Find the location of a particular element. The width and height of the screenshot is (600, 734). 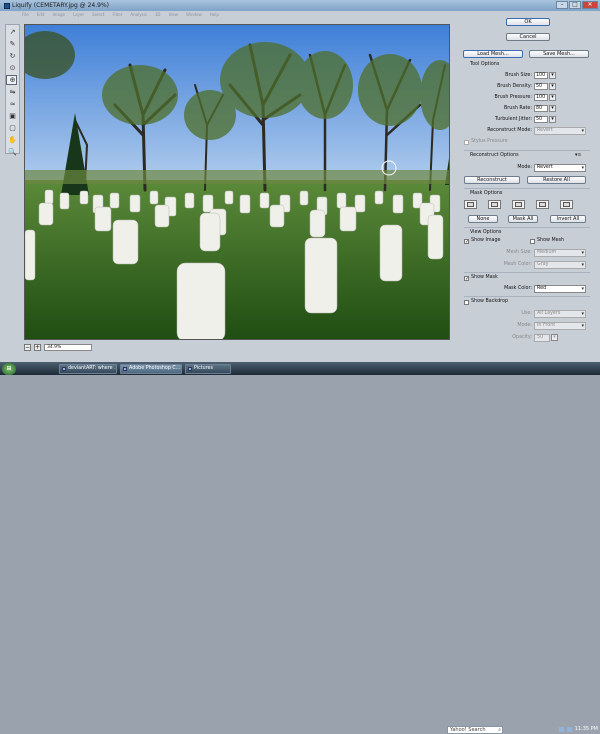

mask-invert-icon is located at coordinates (566, 204).